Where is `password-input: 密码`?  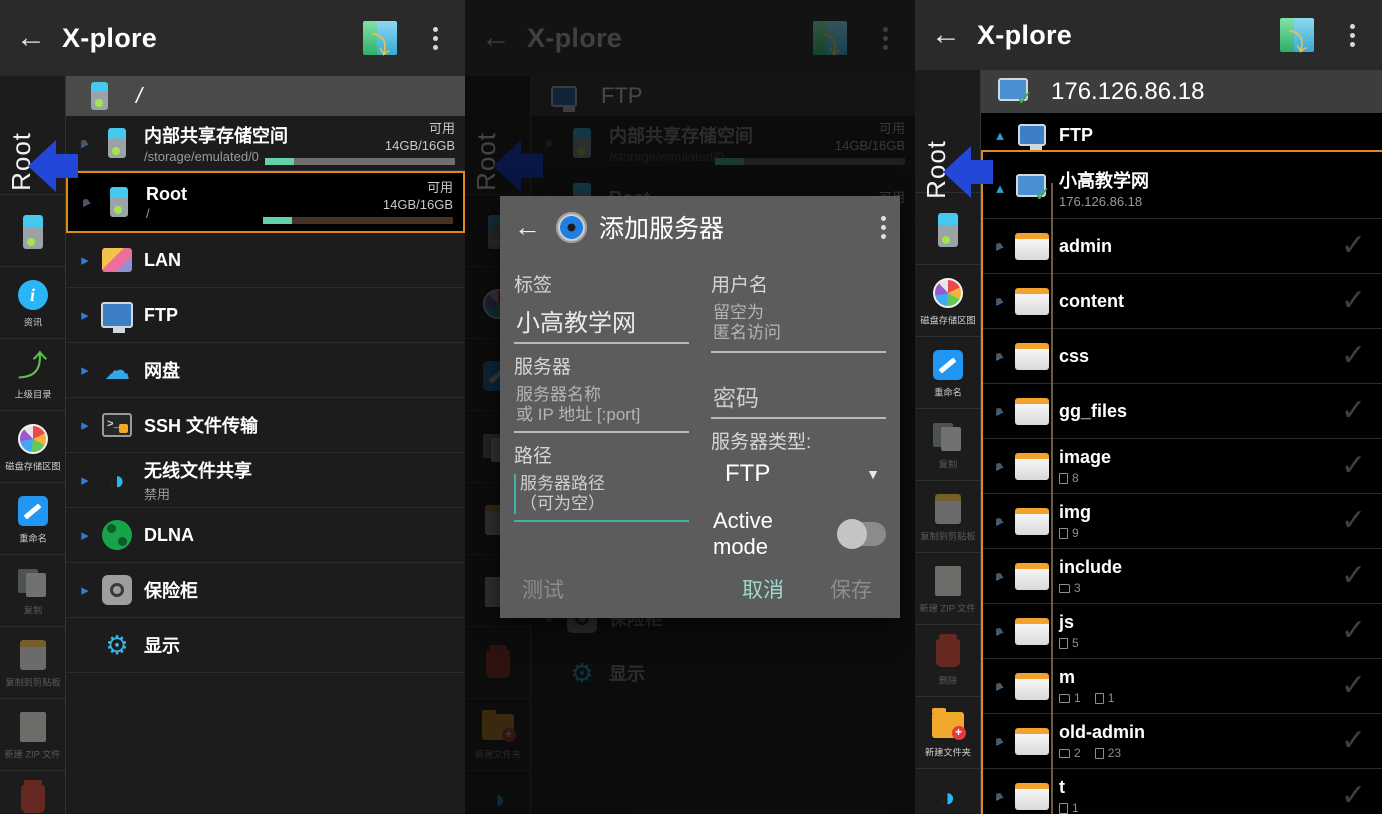 password-input: 密码 is located at coordinates (798, 399).